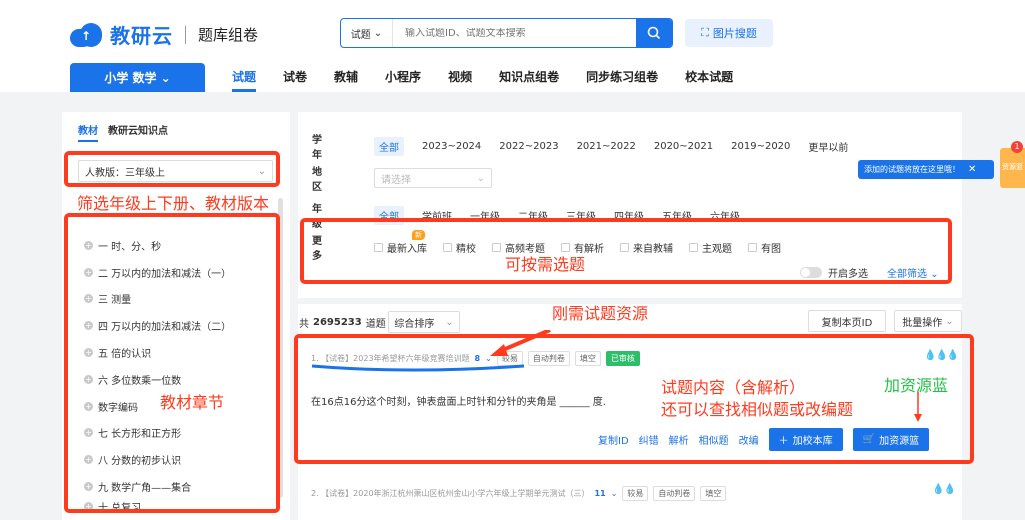  What do you see at coordinates (346, 80) in the screenshot?
I see `nav-item-textbooks: 教辅` at bounding box center [346, 80].